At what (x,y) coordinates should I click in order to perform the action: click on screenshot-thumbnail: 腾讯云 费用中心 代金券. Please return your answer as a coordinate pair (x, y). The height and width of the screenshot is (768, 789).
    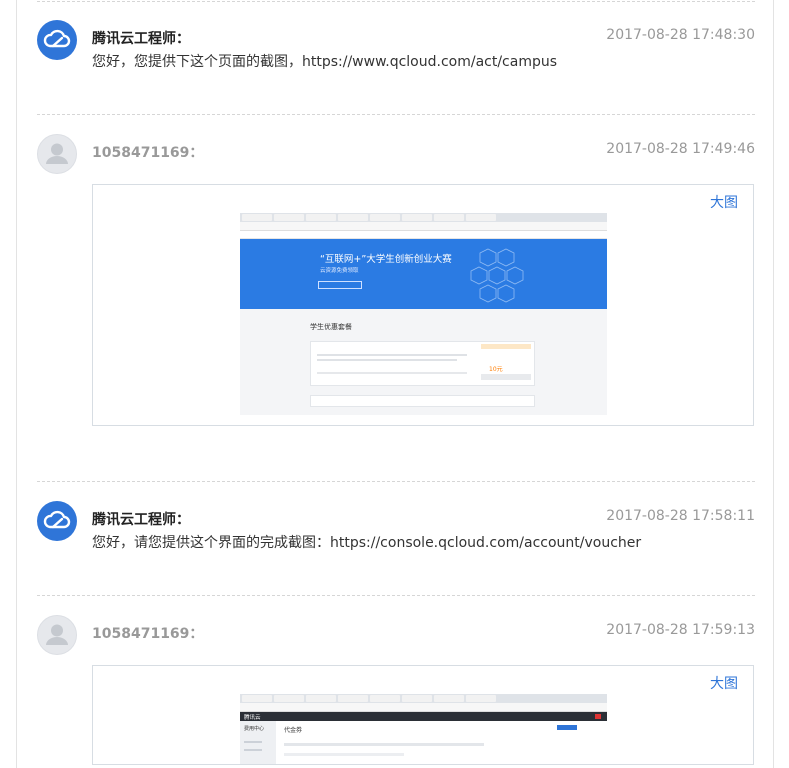
    Looking at the image, I should click on (423, 729).